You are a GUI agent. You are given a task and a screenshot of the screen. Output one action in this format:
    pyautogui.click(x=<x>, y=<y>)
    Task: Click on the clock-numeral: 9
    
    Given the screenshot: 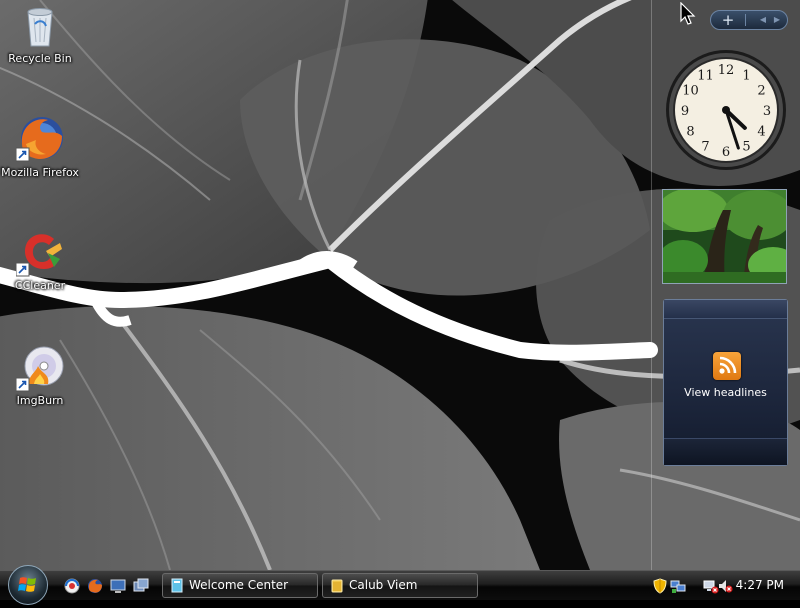 What is the action you would take?
    pyautogui.click(x=685, y=111)
    